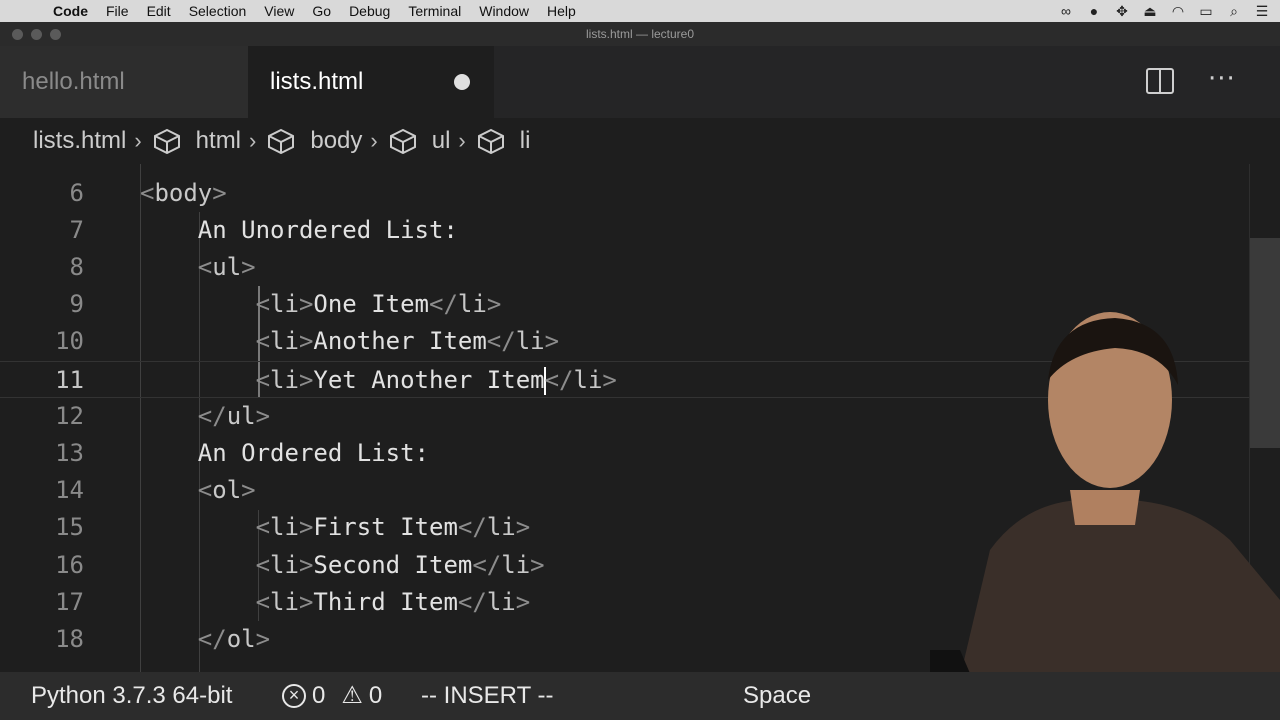 The width and height of the screenshot is (1280, 720). Describe the element at coordinates (462, 82) in the screenshot. I see `unsaved-changes-icon` at that location.